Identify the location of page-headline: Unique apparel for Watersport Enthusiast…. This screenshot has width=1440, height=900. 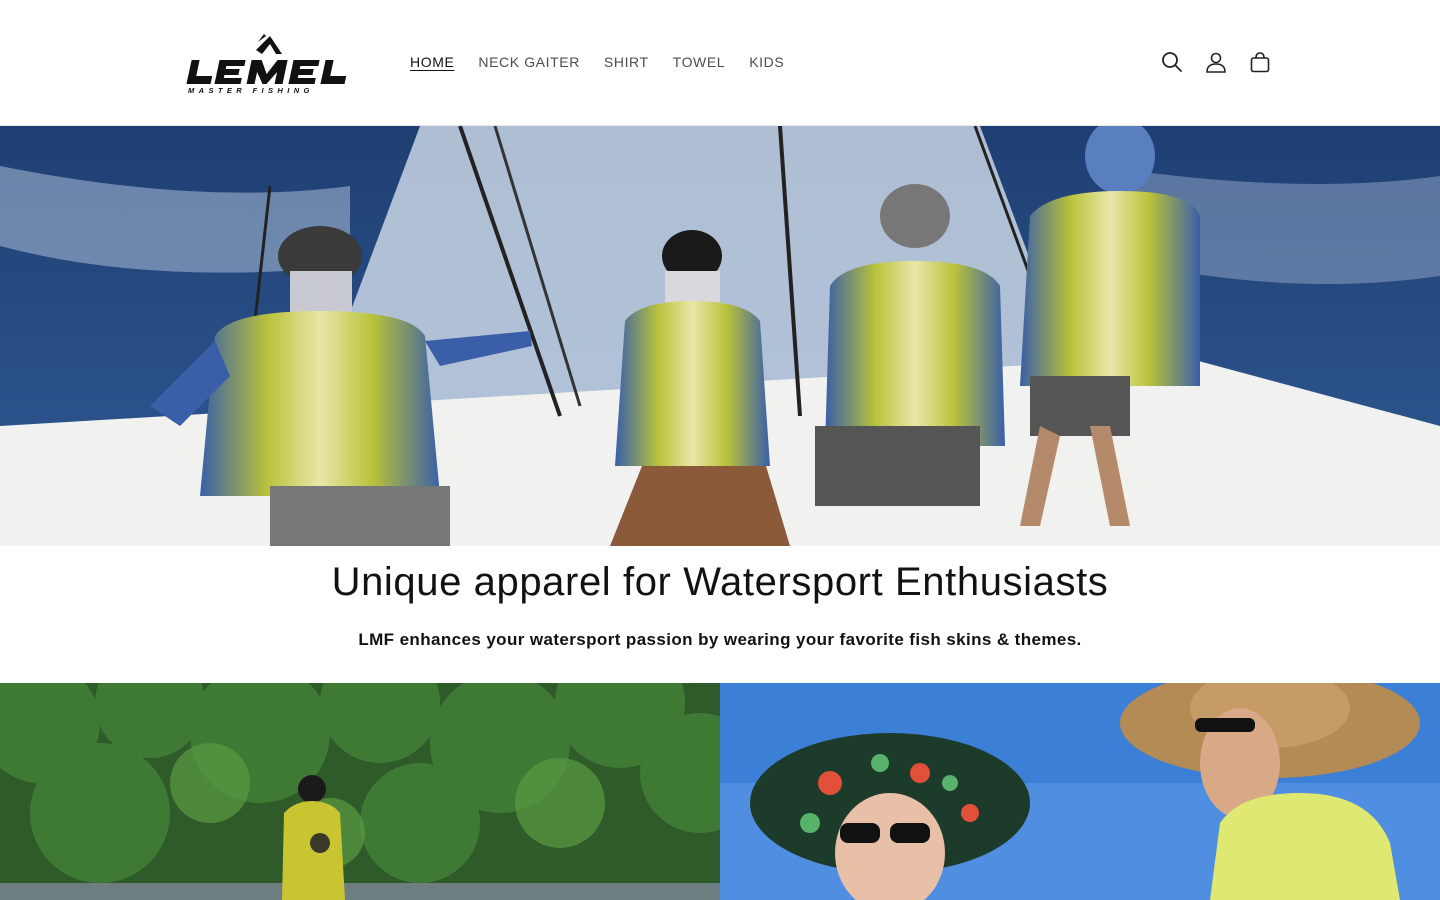
(720, 582).